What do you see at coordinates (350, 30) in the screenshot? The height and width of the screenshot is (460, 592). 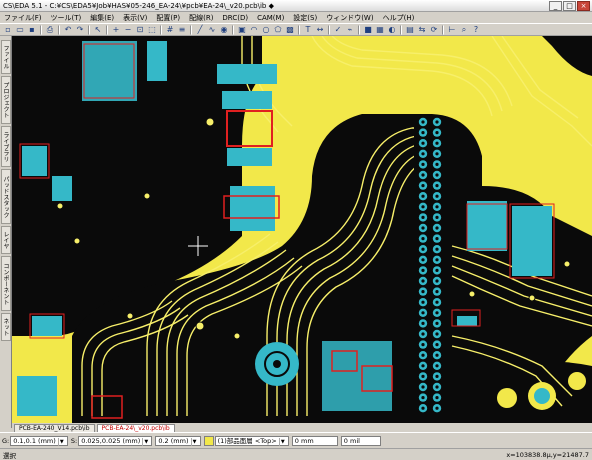 I see `net-icon: ⌁` at bounding box center [350, 30].